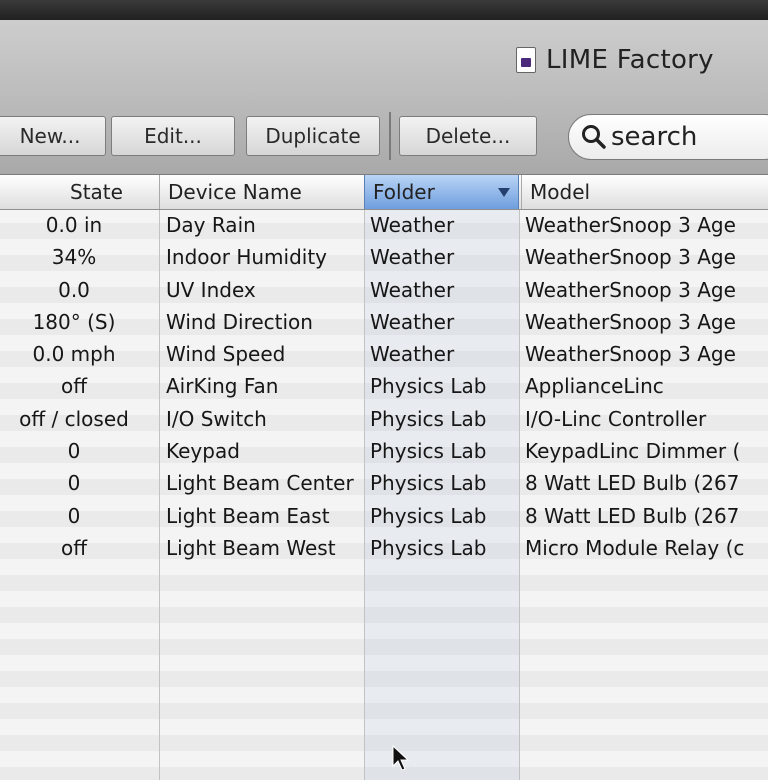 This screenshot has height=780, width=768. I want to click on cell-device-name: UV Index, so click(211, 289).